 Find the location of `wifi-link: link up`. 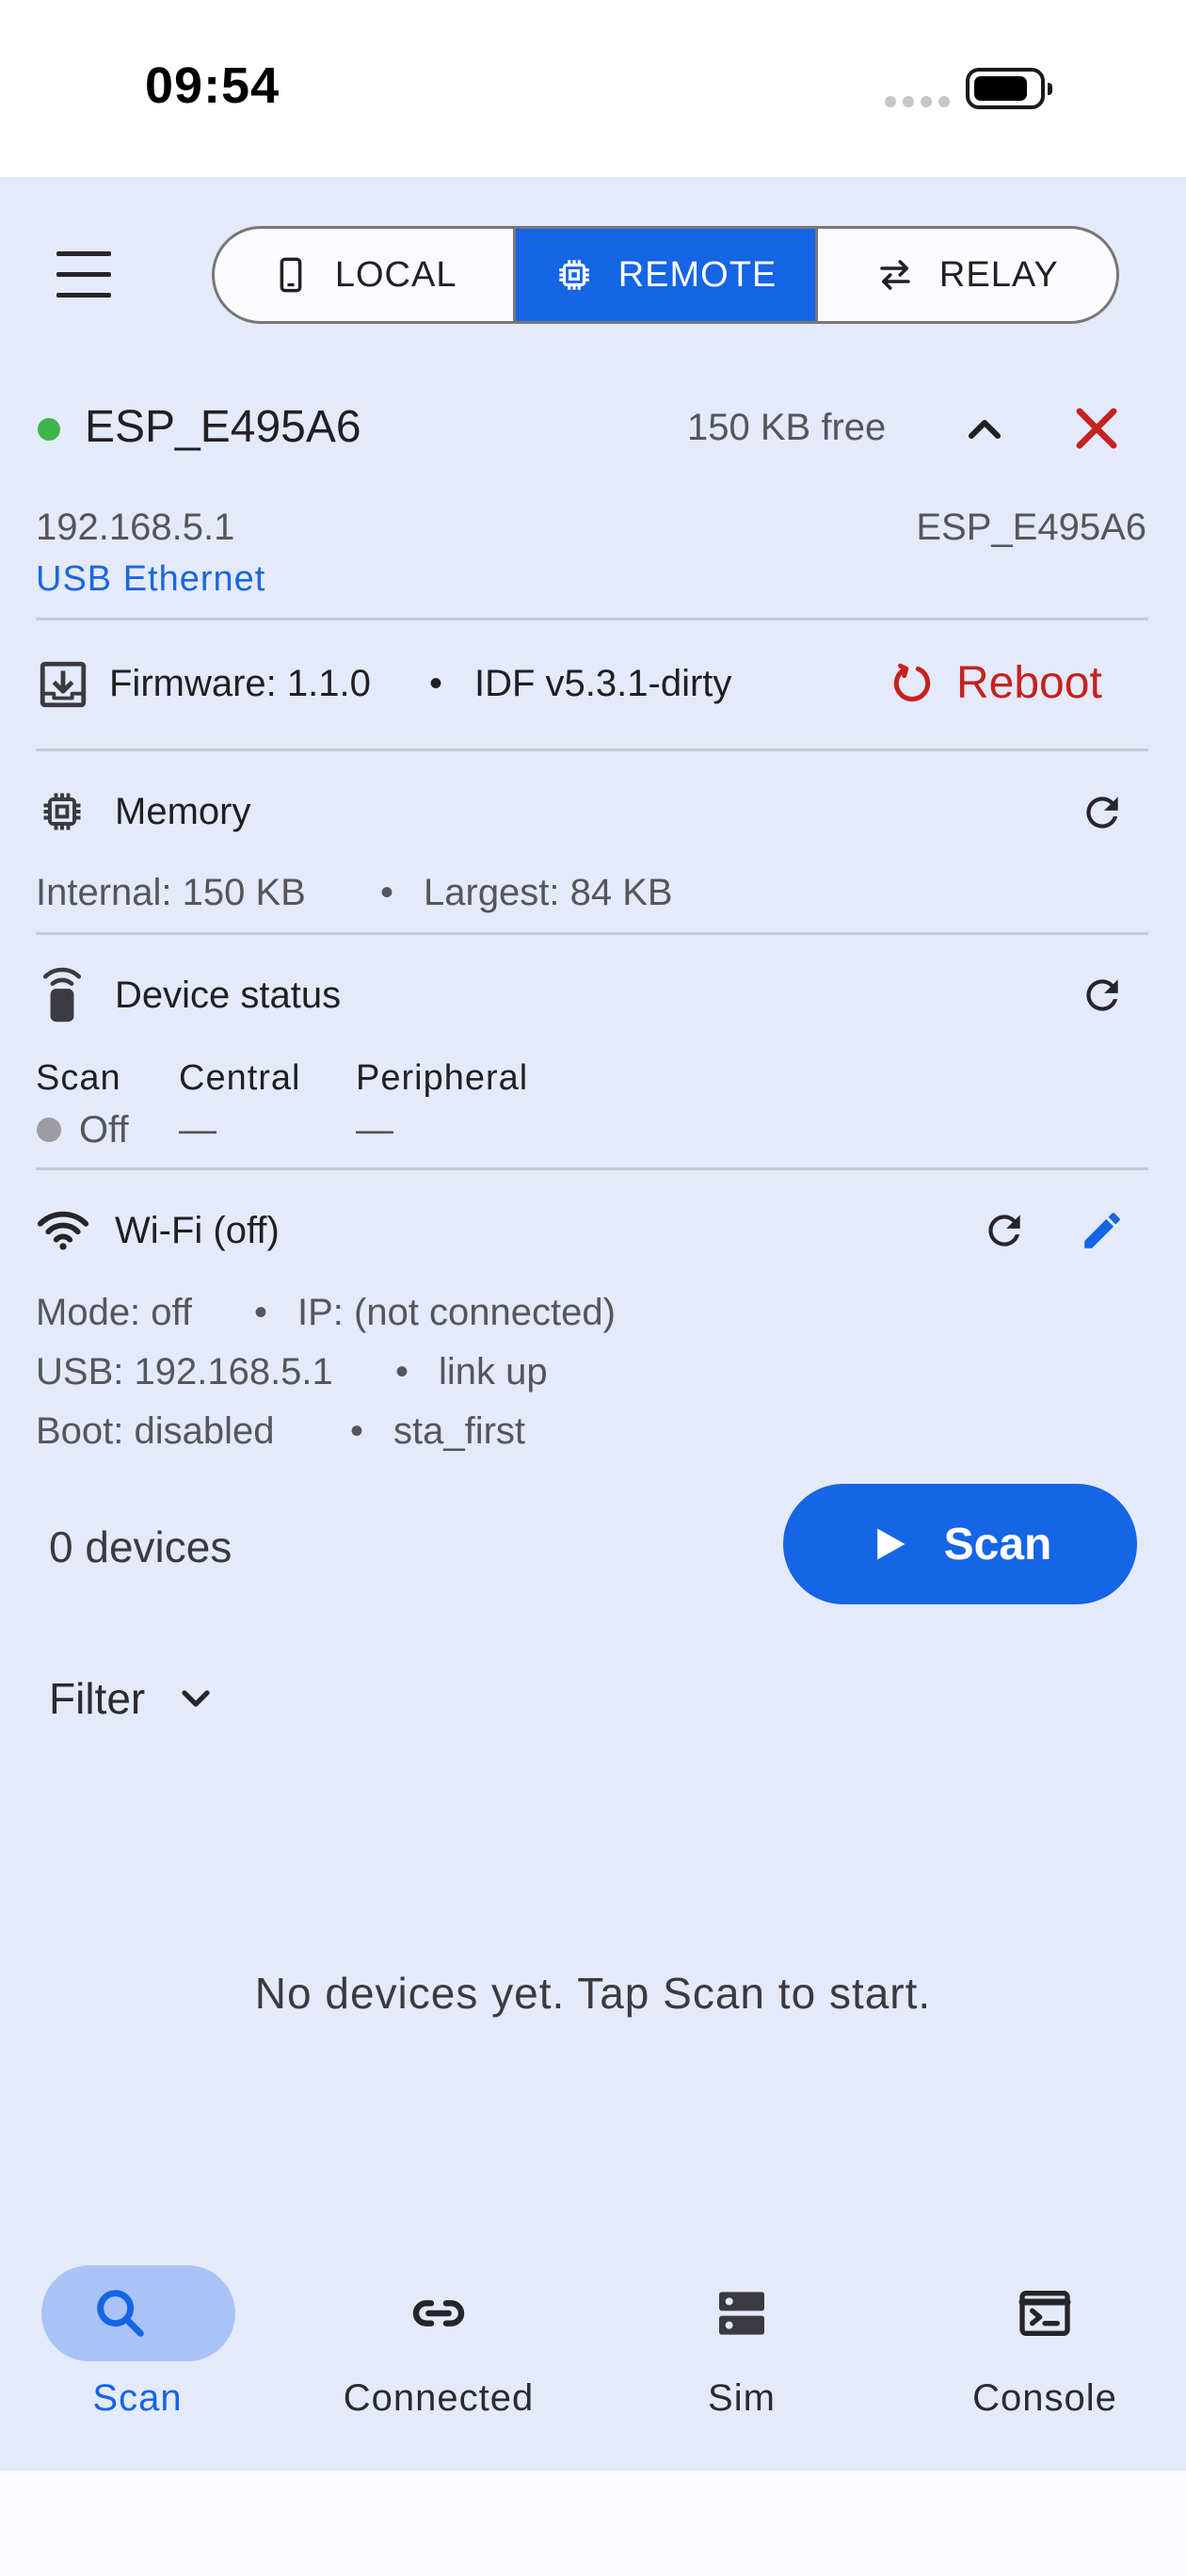

wifi-link: link up is located at coordinates (493, 1372).